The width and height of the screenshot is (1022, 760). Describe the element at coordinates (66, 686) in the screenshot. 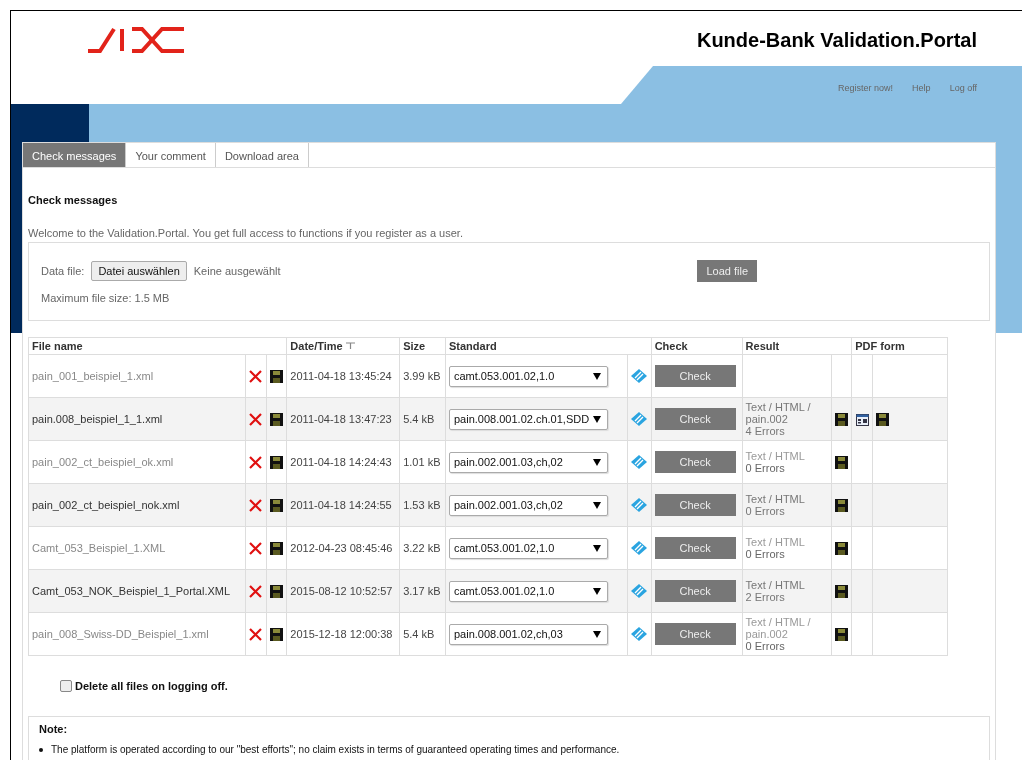

I see `checkbox` at that location.